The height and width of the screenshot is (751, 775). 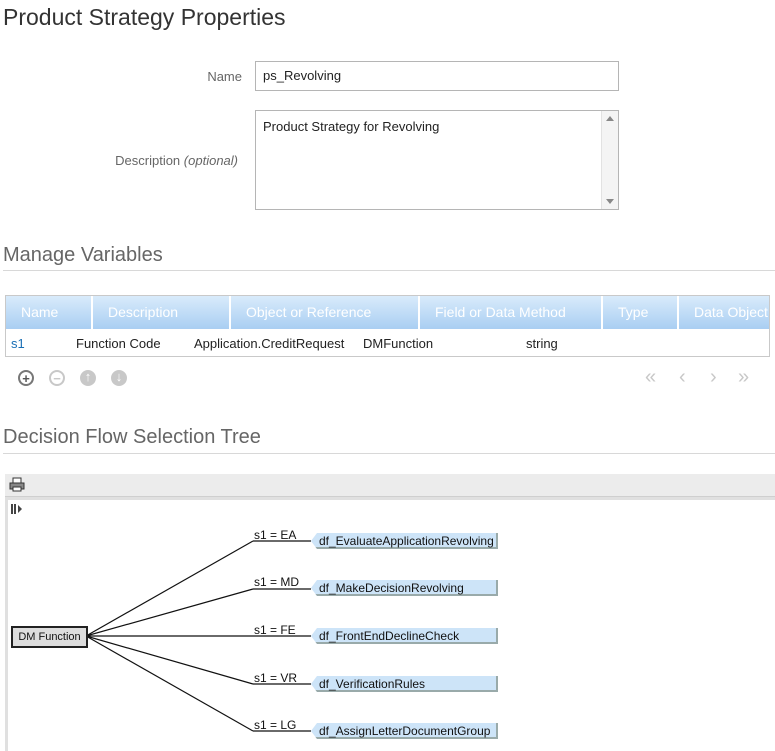 I want to click on branch-condition: s1 = MD, so click(x=277, y=582).